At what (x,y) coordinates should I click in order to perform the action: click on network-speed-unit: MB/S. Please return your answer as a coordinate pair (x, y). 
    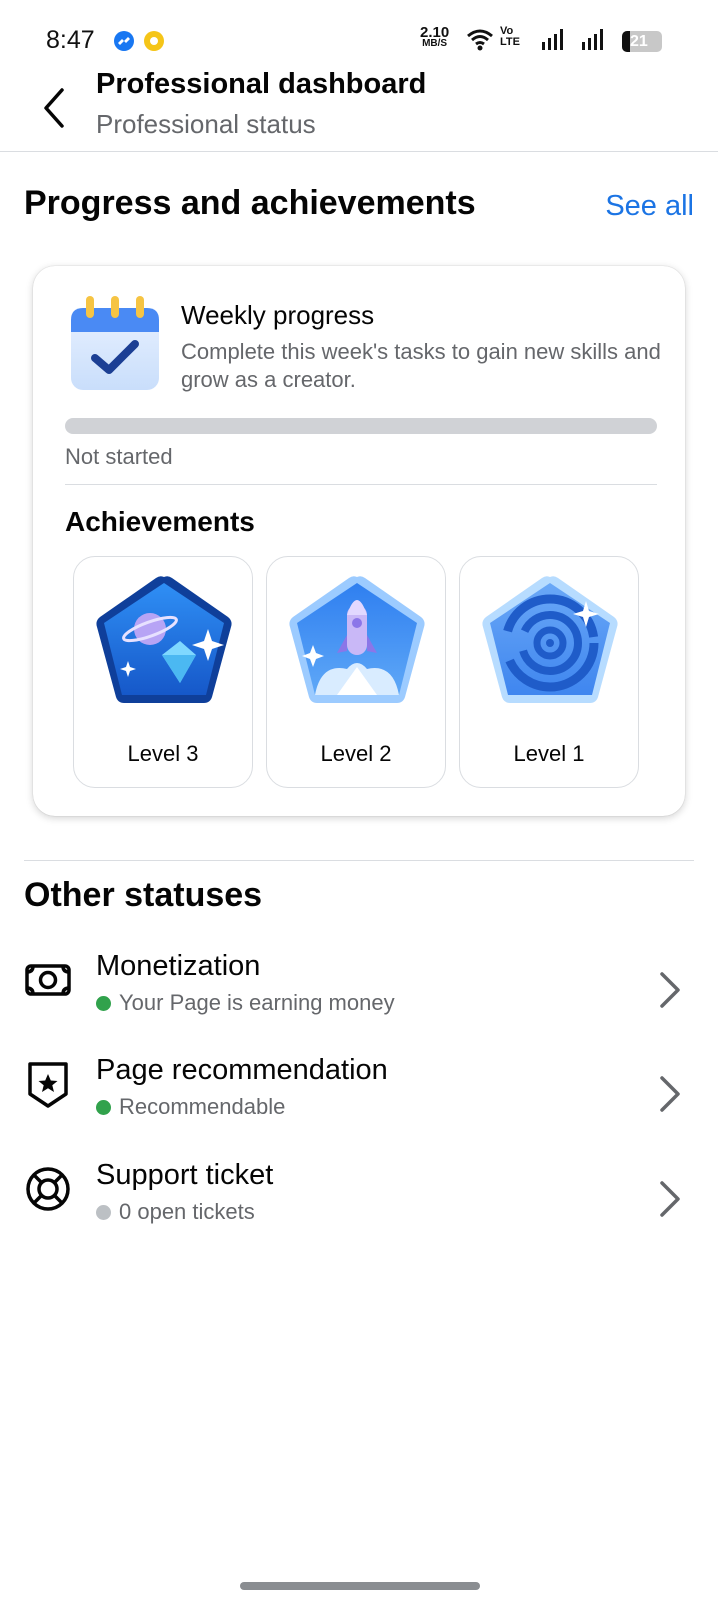
    Looking at the image, I should click on (435, 43).